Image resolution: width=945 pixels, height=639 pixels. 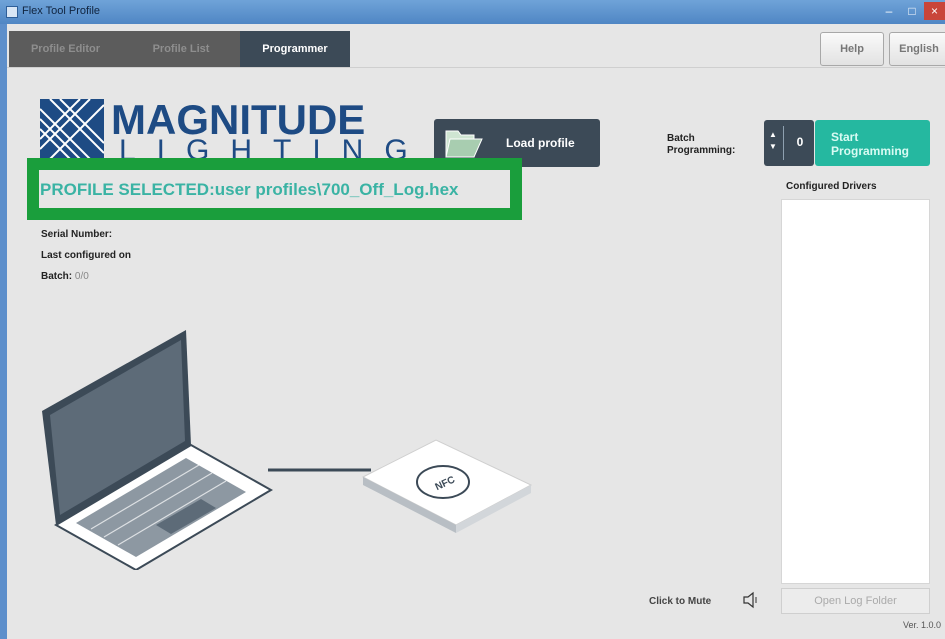 What do you see at coordinates (65, 49) in the screenshot?
I see `tab-profile-editor: Profile Editor` at bounding box center [65, 49].